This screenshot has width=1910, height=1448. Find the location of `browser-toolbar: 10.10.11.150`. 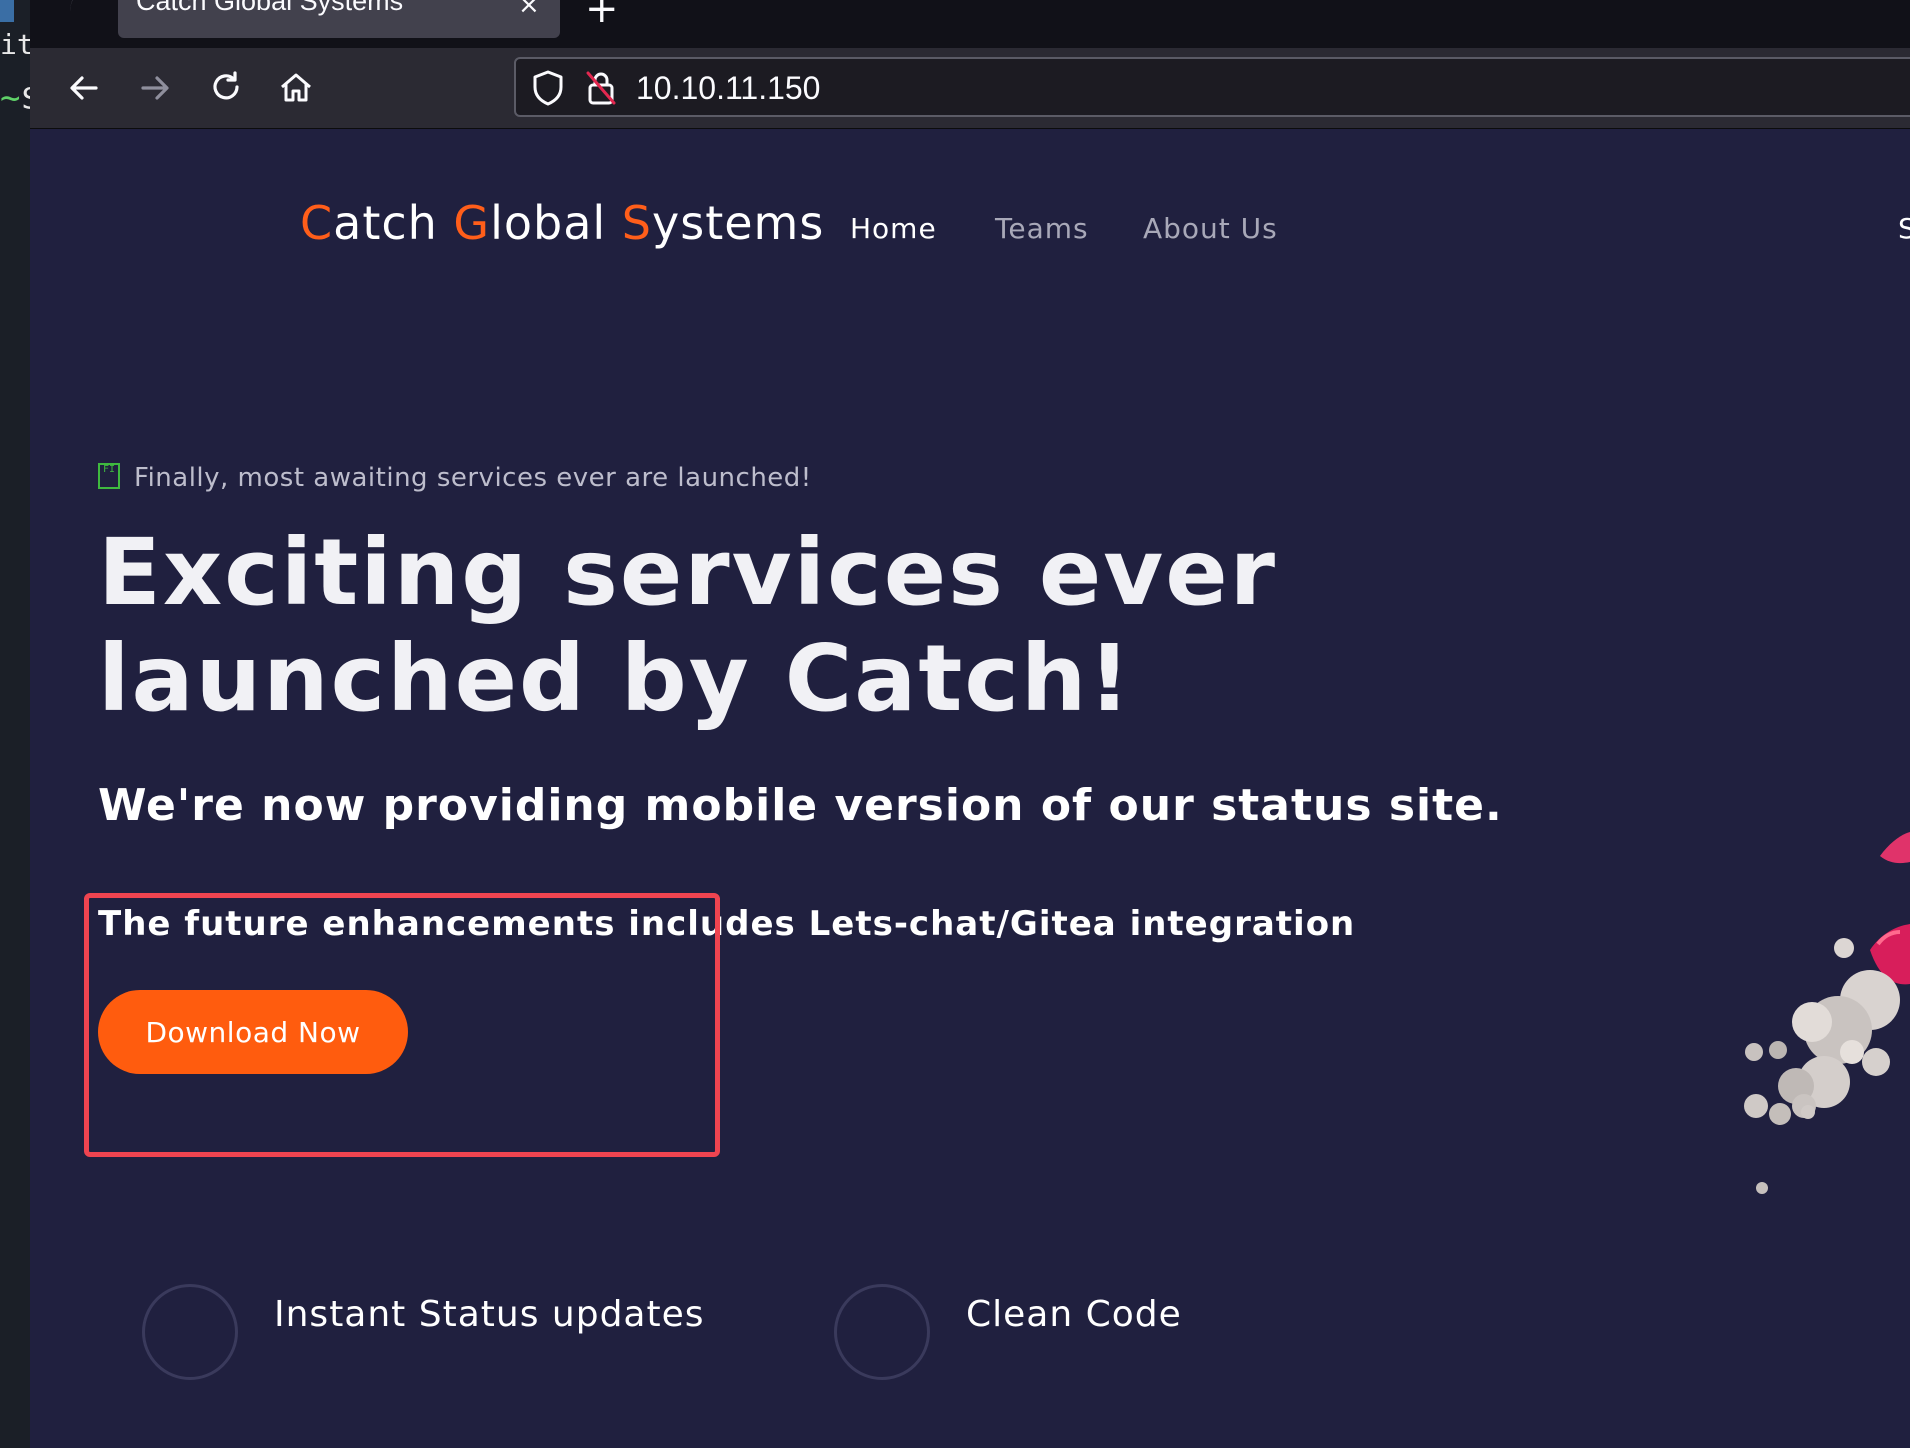

browser-toolbar: 10.10.11.150 is located at coordinates (970, 88).